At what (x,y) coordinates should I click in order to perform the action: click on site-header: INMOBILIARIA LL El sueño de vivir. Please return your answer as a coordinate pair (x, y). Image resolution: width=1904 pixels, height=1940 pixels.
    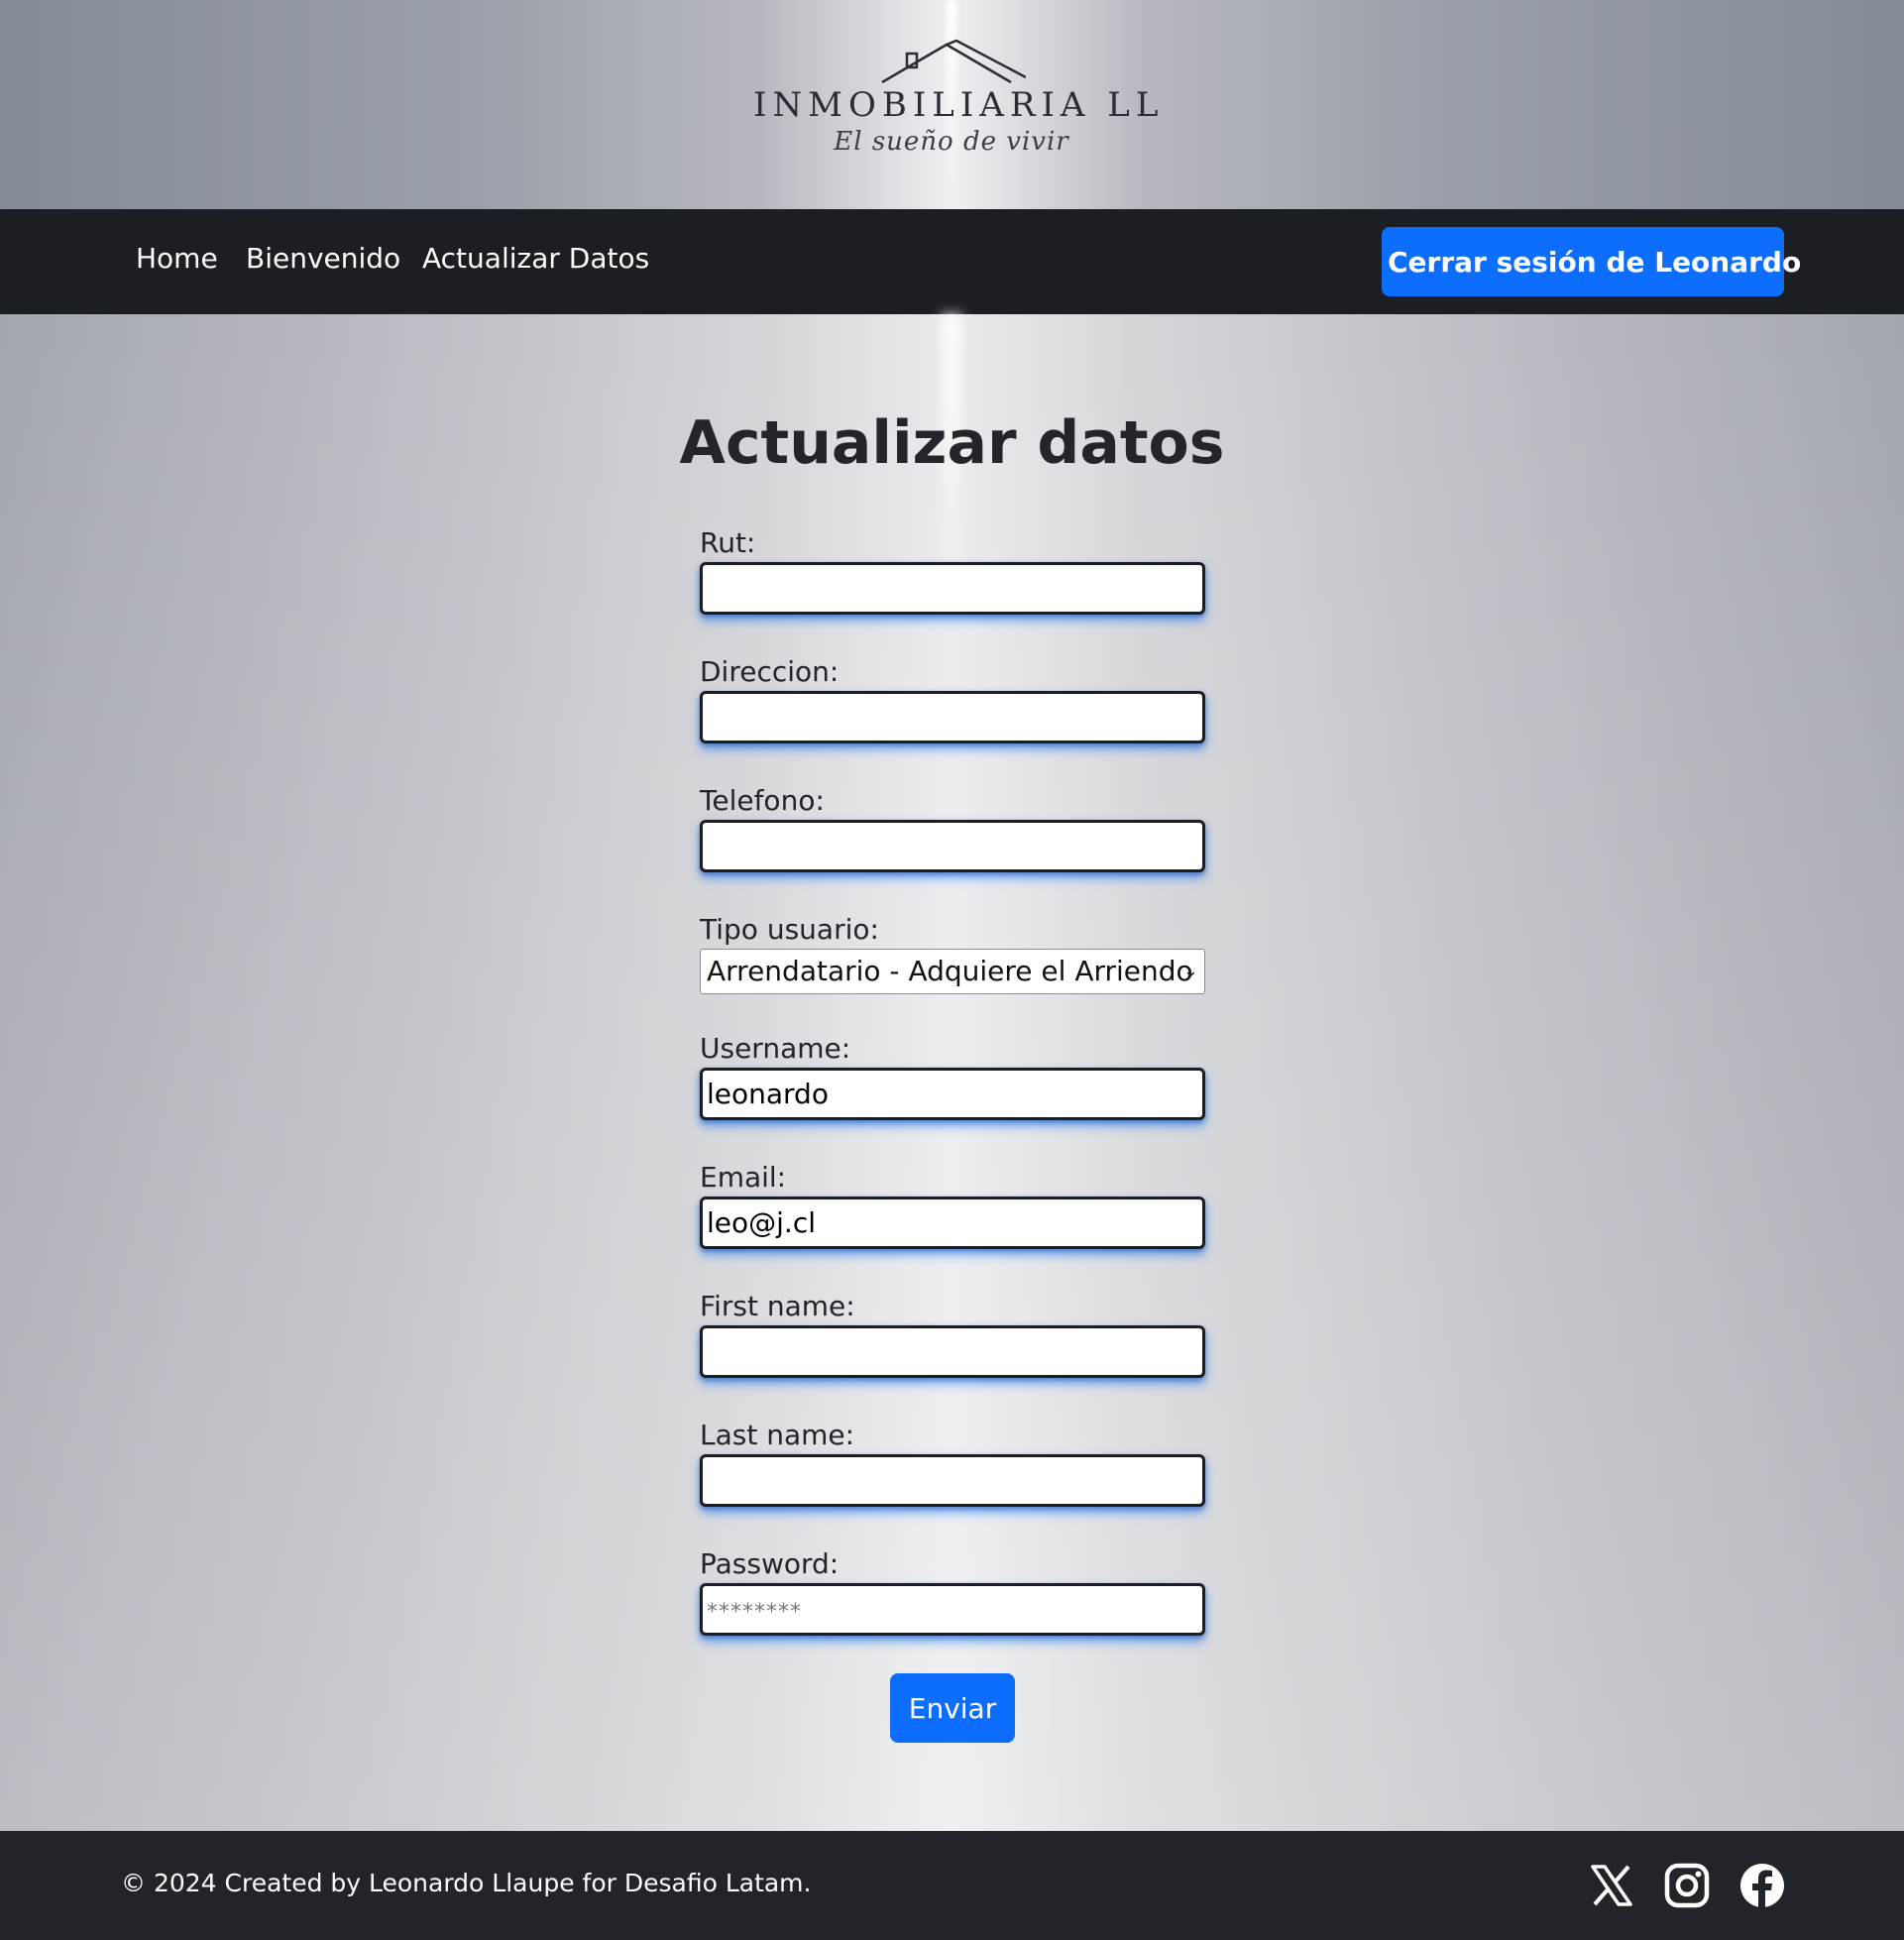
    Looking at the image, I should click on (952, 105).